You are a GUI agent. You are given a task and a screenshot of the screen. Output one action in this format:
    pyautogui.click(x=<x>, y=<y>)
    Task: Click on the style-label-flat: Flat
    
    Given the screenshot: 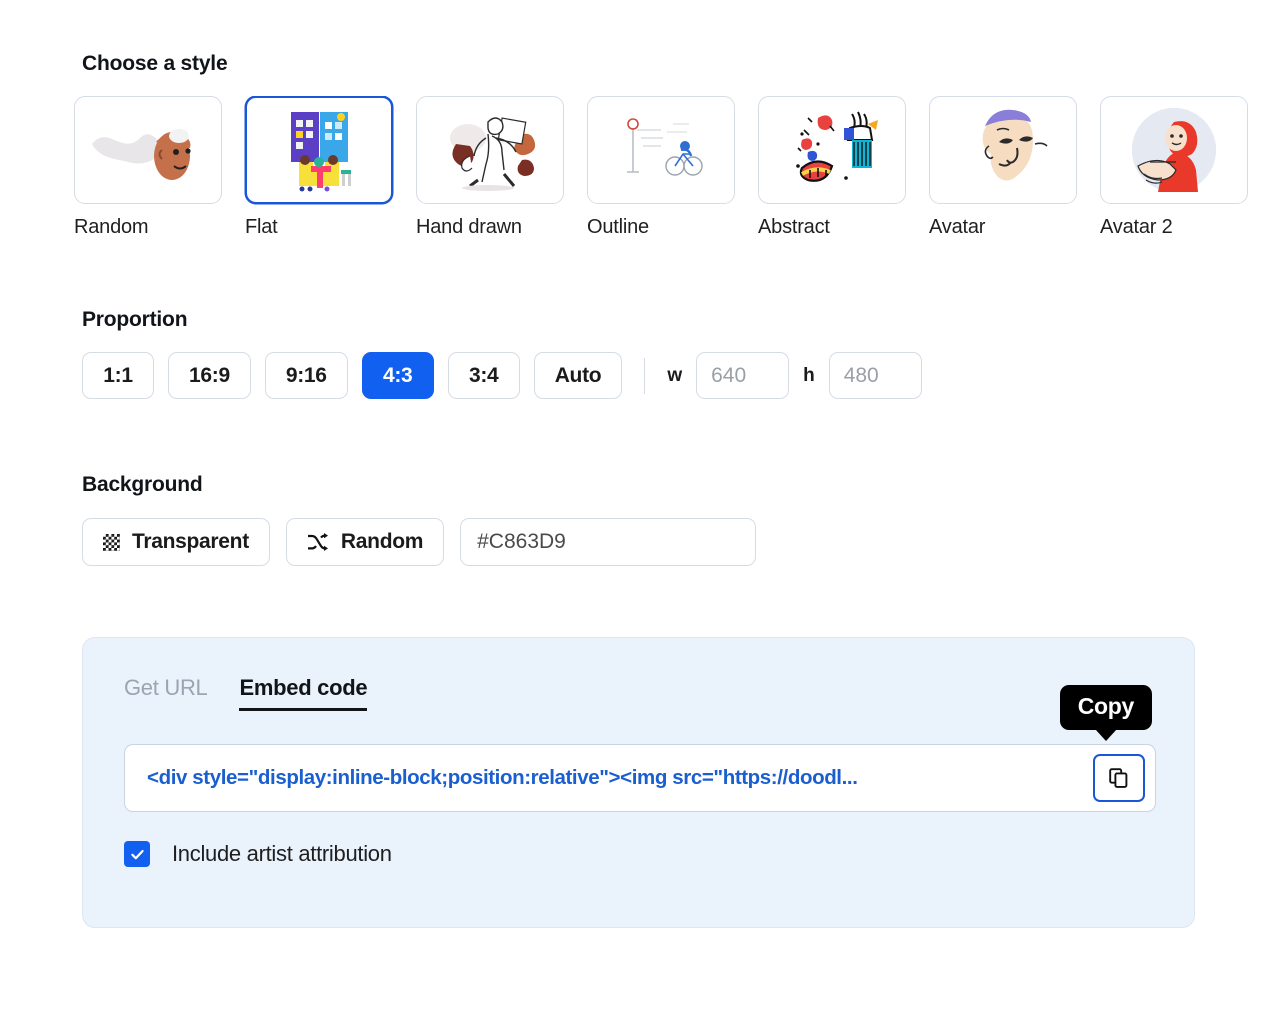 What is the action you would take?
    pyautogui.click(x=261, y=227)
    